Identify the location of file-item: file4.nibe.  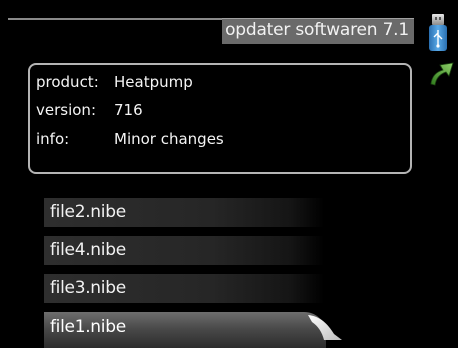
(184, 250).